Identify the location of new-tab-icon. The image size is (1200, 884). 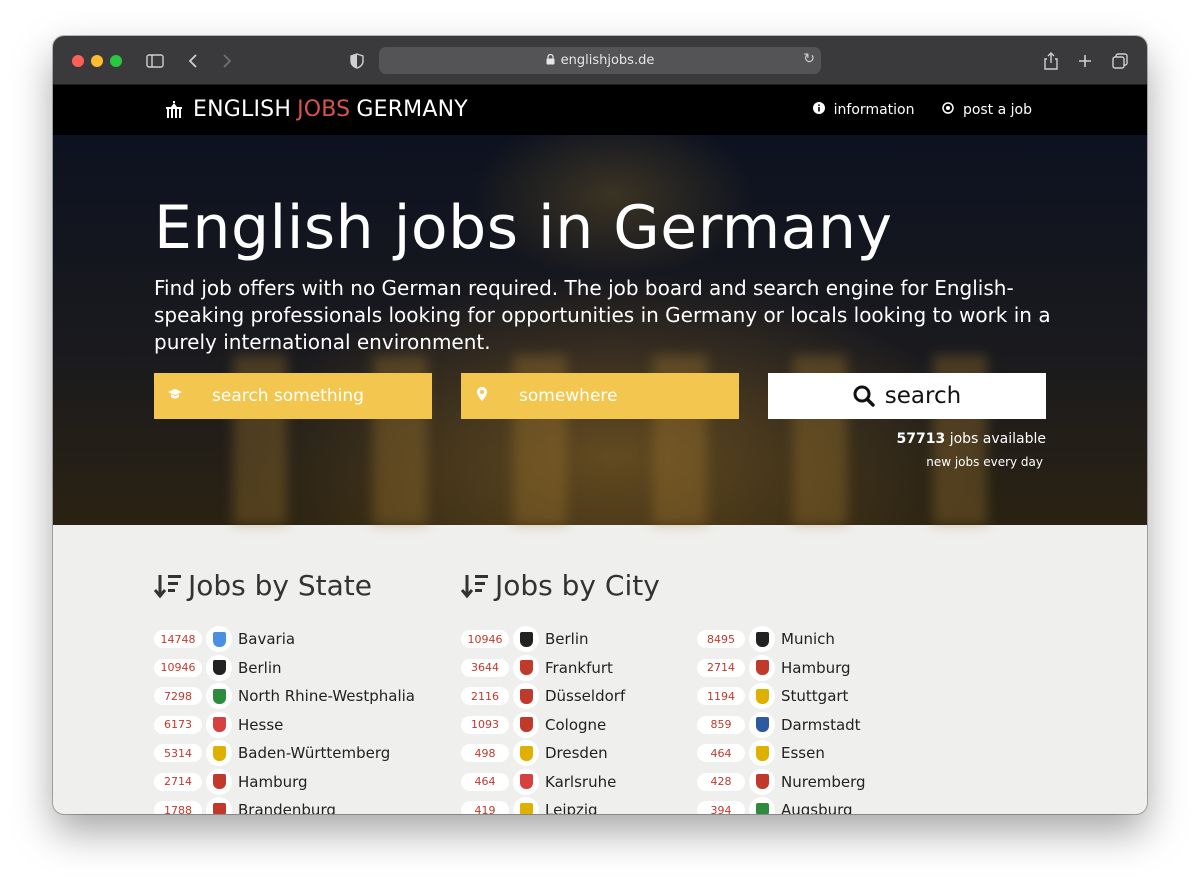
(1085, 61).